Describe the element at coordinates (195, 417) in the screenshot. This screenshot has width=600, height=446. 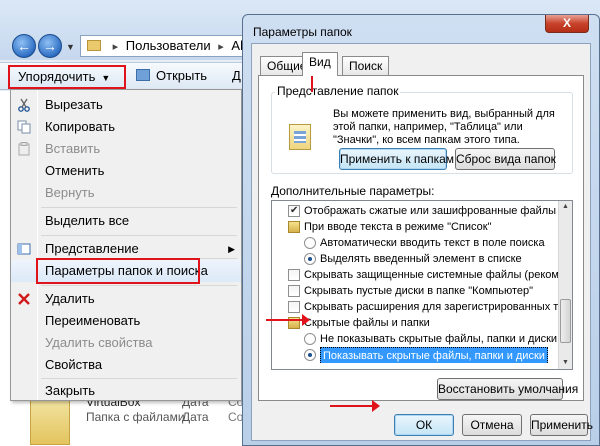
I see `file-date-label: Дата` at that location.